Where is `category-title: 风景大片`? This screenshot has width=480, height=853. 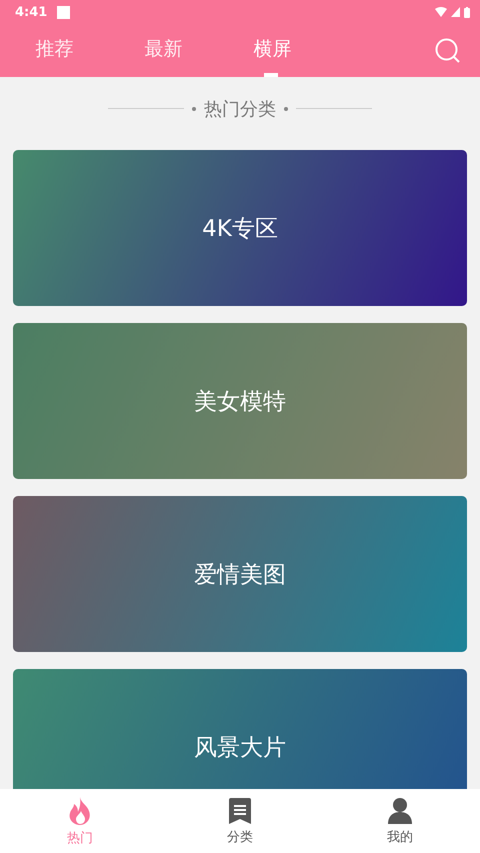
category-title: 风景大片 is located at coordinates (240, 748).